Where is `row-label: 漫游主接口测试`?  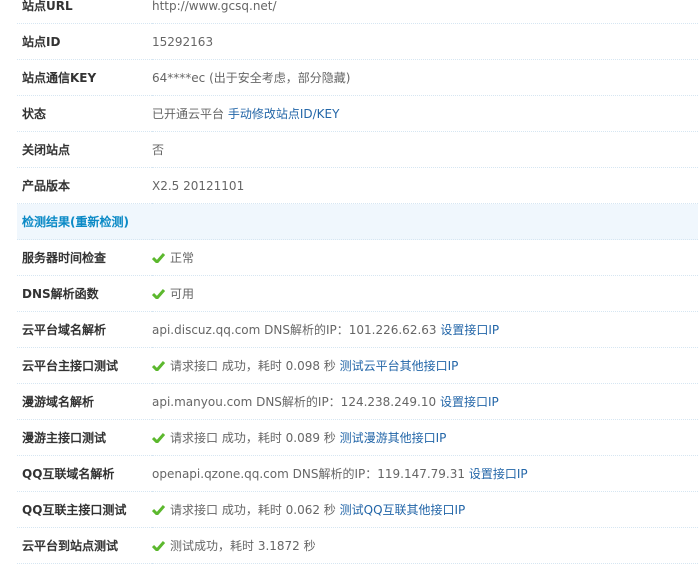 row-label: 漫游主接口测试 is located at coordinates (84, 437).